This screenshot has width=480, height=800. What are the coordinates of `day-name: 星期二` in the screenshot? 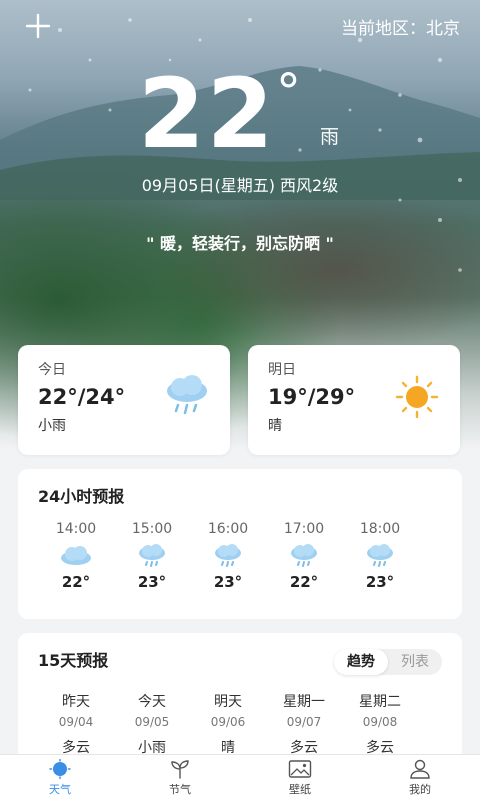 It's located at (380, 702).